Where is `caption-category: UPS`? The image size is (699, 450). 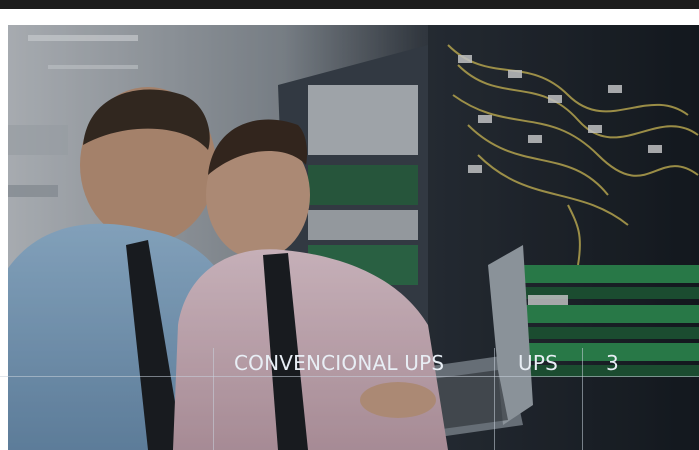
caption-category: UPS is located at coordinates (538, 363).